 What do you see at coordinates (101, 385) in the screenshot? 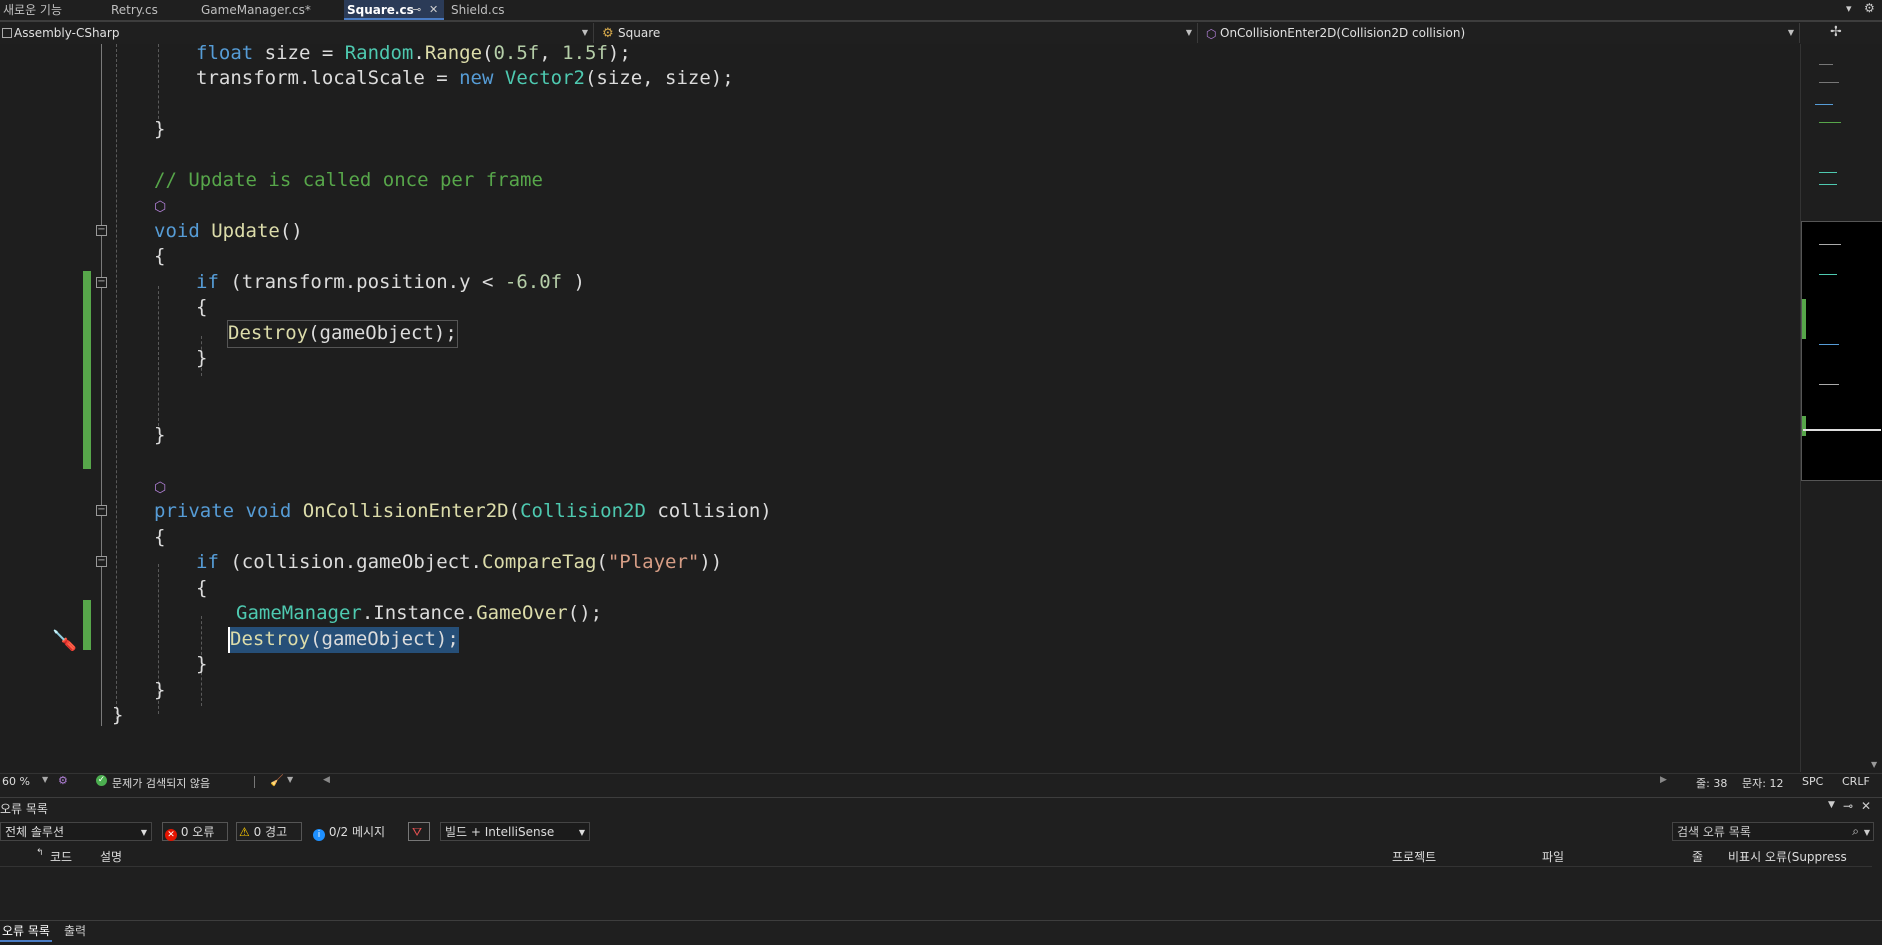
I see `outline-line` at bounding box center [101, 385].